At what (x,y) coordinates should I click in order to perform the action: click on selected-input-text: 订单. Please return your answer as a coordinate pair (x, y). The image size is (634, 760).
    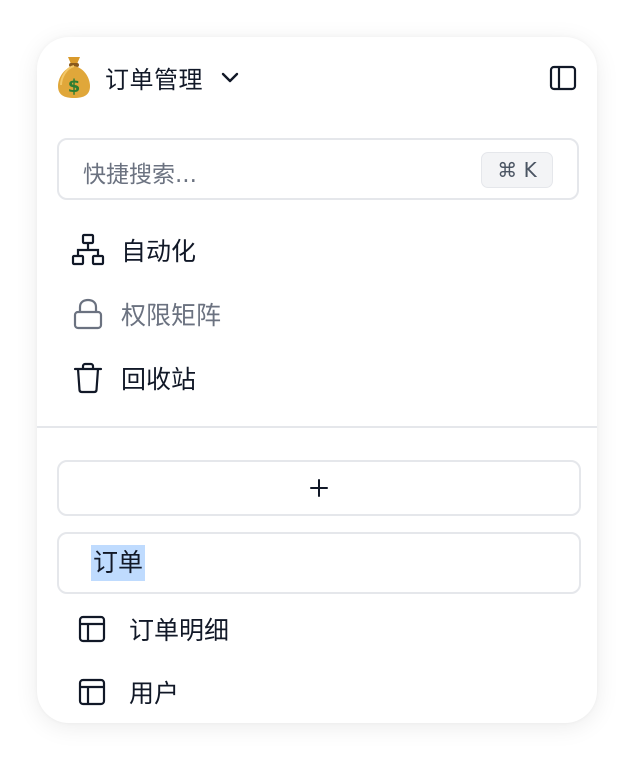
    Looking at the image, I should click on (118, 563).